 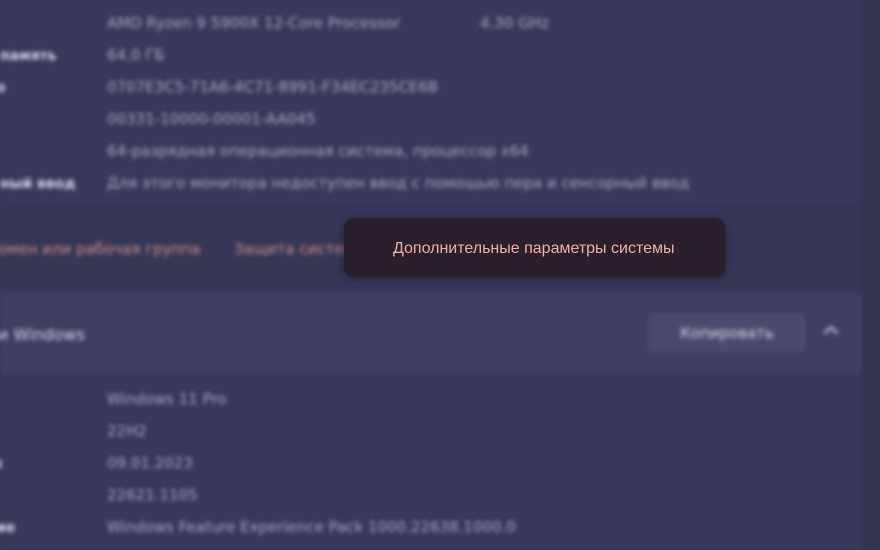 I want to click on scrollbar-track, so click(x=871, y=275).